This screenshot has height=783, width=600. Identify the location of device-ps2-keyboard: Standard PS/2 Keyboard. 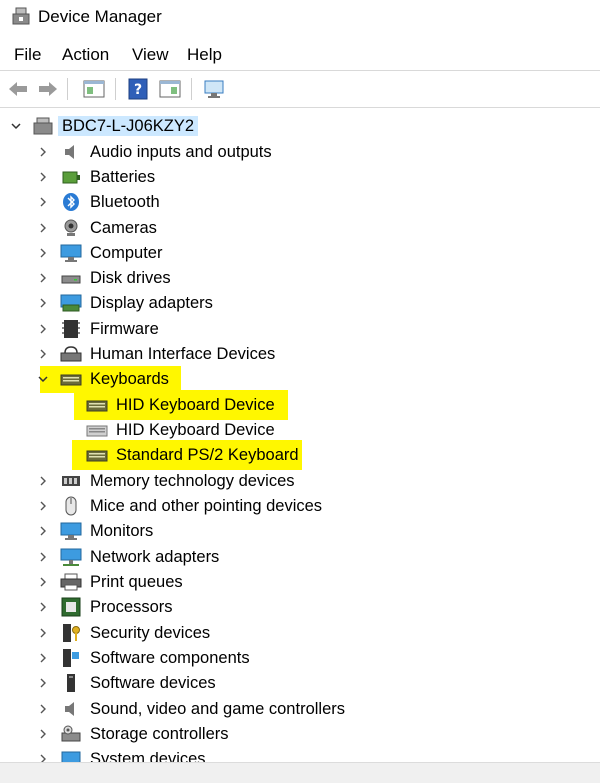
(300, 455).